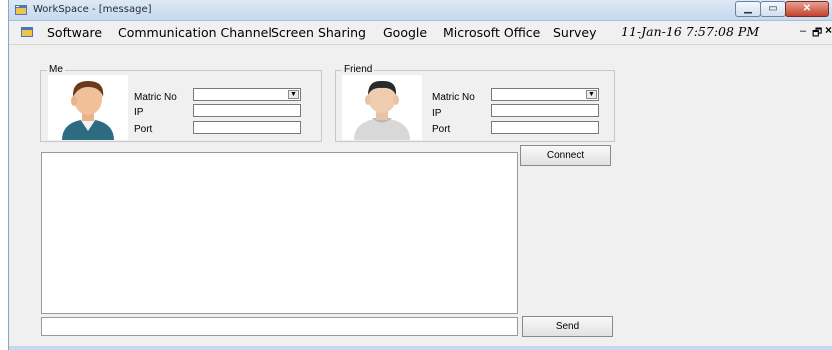 The width and height of the screenshot is (832, 350). Describe the element at coordinates (437, 113) in the screenshot. I see `friend-ip-label: IP` at that location.